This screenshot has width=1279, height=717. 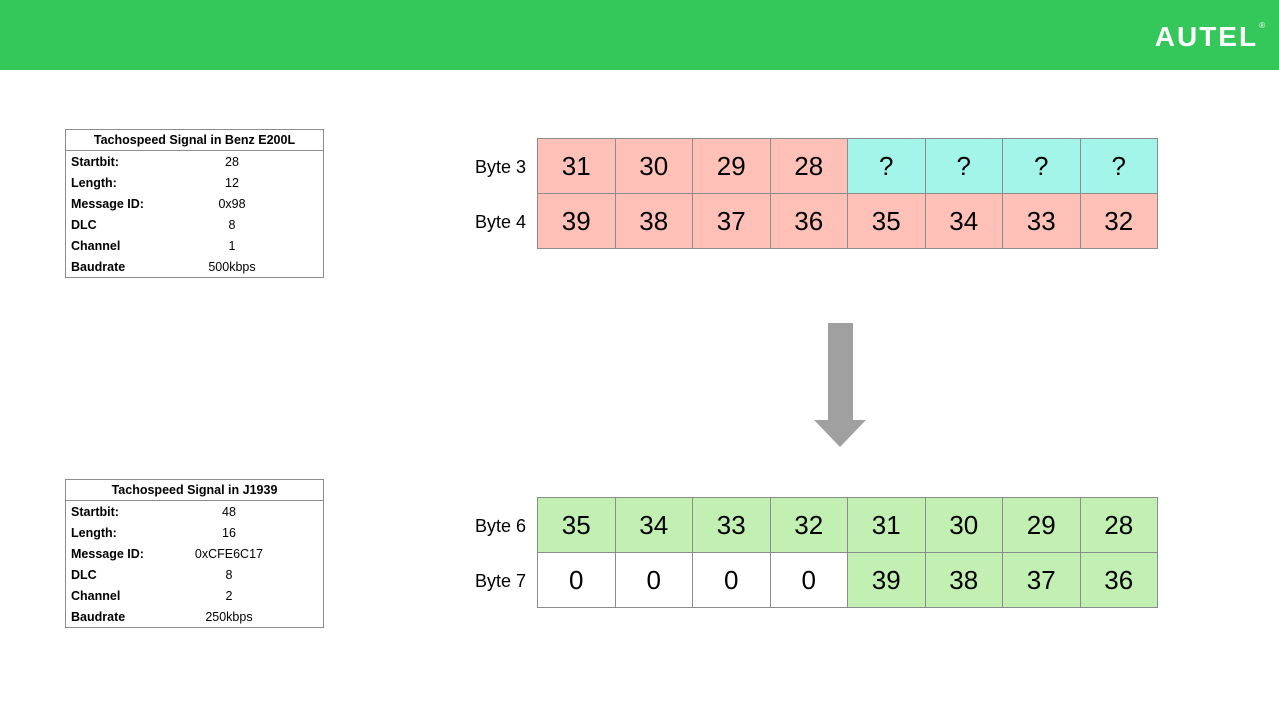 I want to click on byte3-row: 31 30 29 28 ? ? ? ?, so click(x=847, y=166).